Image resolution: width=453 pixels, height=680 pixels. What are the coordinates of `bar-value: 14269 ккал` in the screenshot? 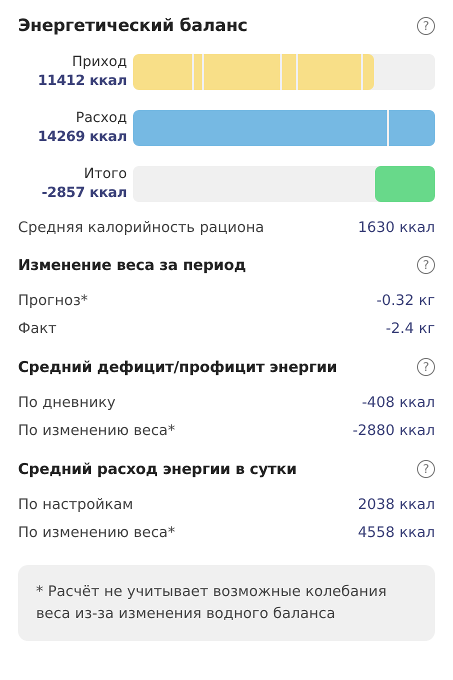 It's located at (82, 137).